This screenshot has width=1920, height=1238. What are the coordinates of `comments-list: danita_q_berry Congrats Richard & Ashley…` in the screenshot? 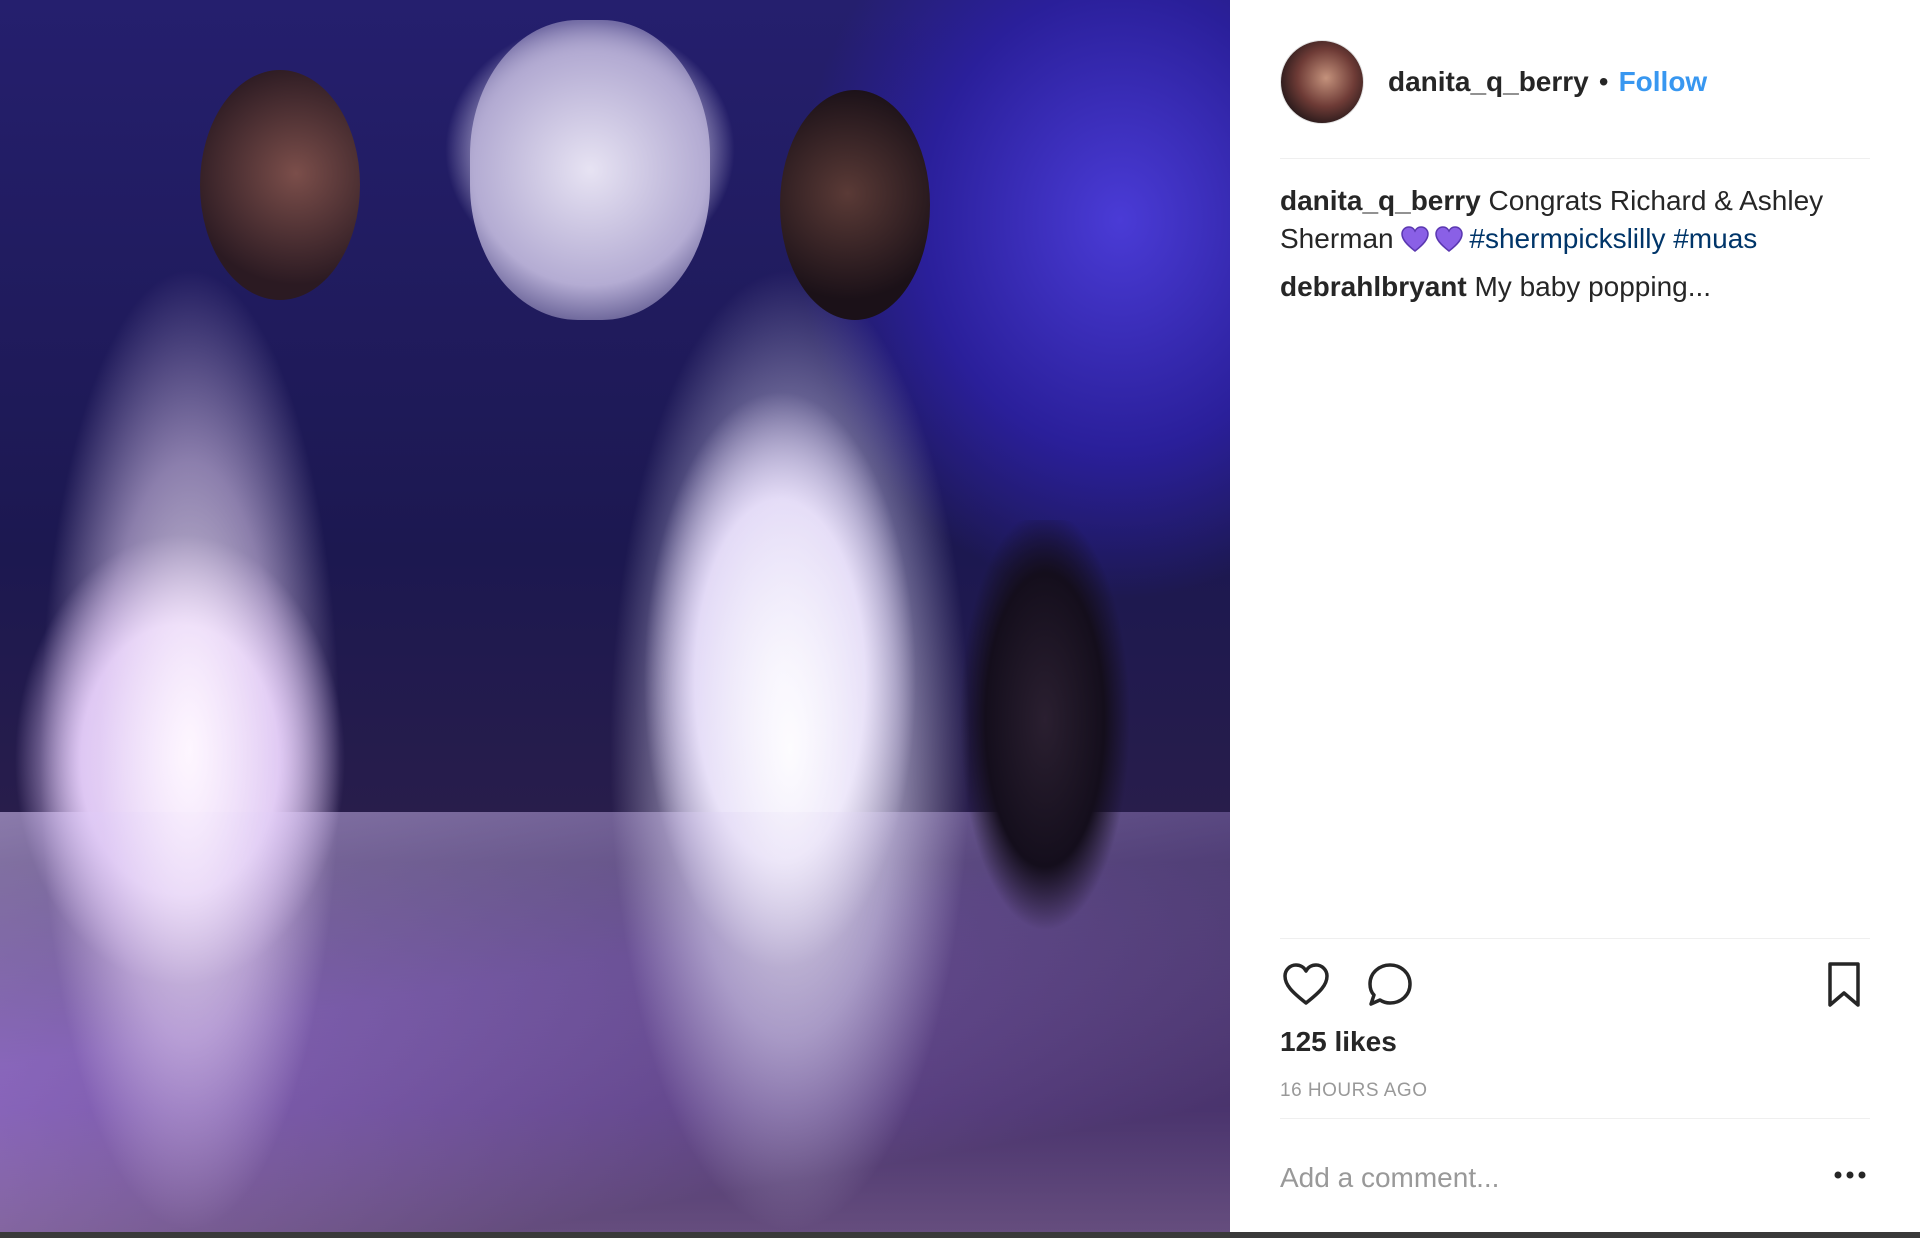 It's located at (1575, 249).